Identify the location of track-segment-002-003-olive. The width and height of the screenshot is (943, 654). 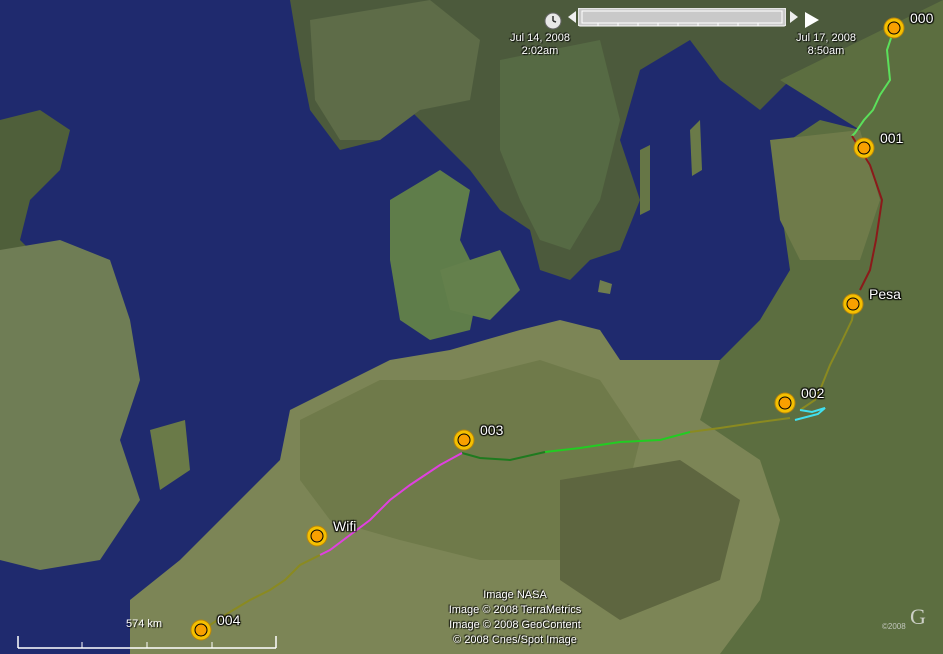
(740, 425).